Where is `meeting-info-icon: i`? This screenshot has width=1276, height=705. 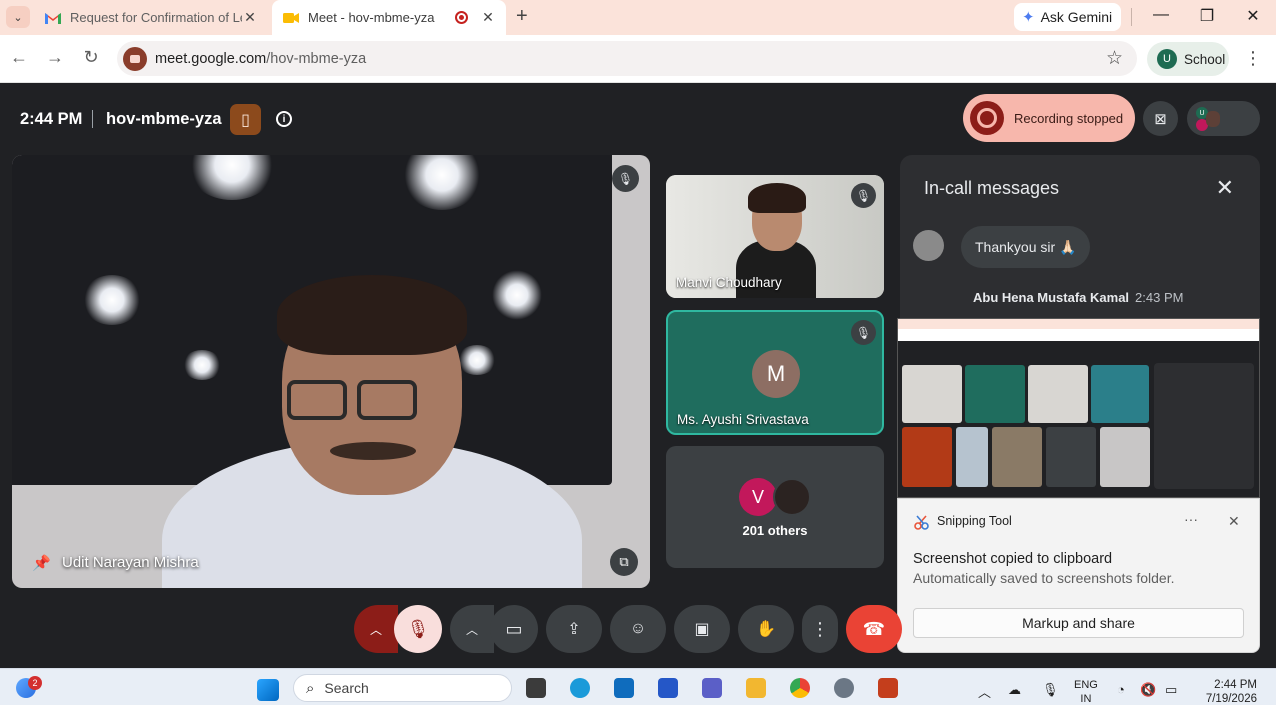
meeting-info-icon: i is located at coordinates (284, 119).